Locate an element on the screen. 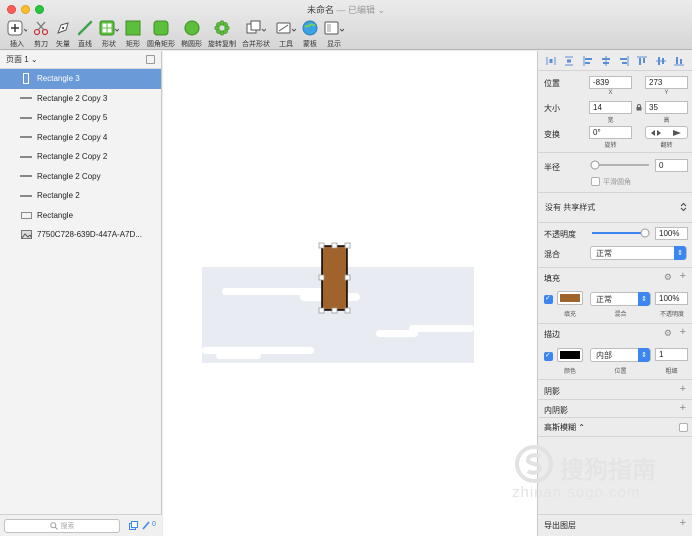 The image size is (692, 536). layer-item: Rectangle 2 is located at coordinates (80, 196).